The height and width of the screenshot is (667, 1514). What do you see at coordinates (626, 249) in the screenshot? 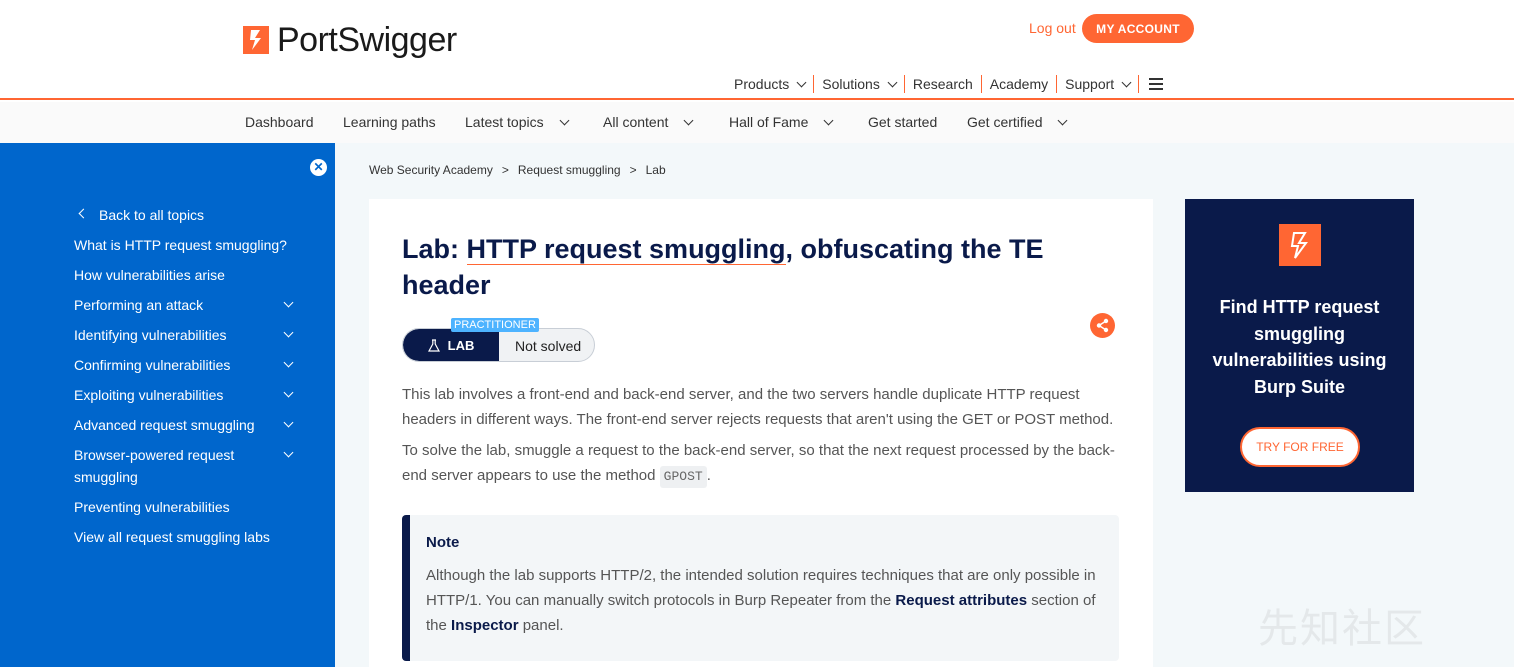
I see `title-topic-link: HTTP request smuggling` at bounding box center [626, 249].